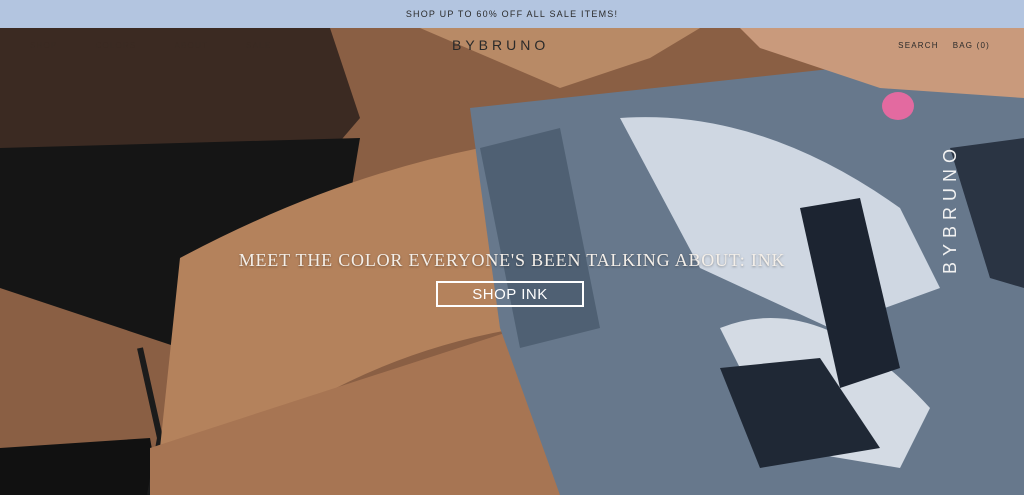  I want to click on main-nav: SHOP COLORS ABOUT SALE, so click(150, 45).